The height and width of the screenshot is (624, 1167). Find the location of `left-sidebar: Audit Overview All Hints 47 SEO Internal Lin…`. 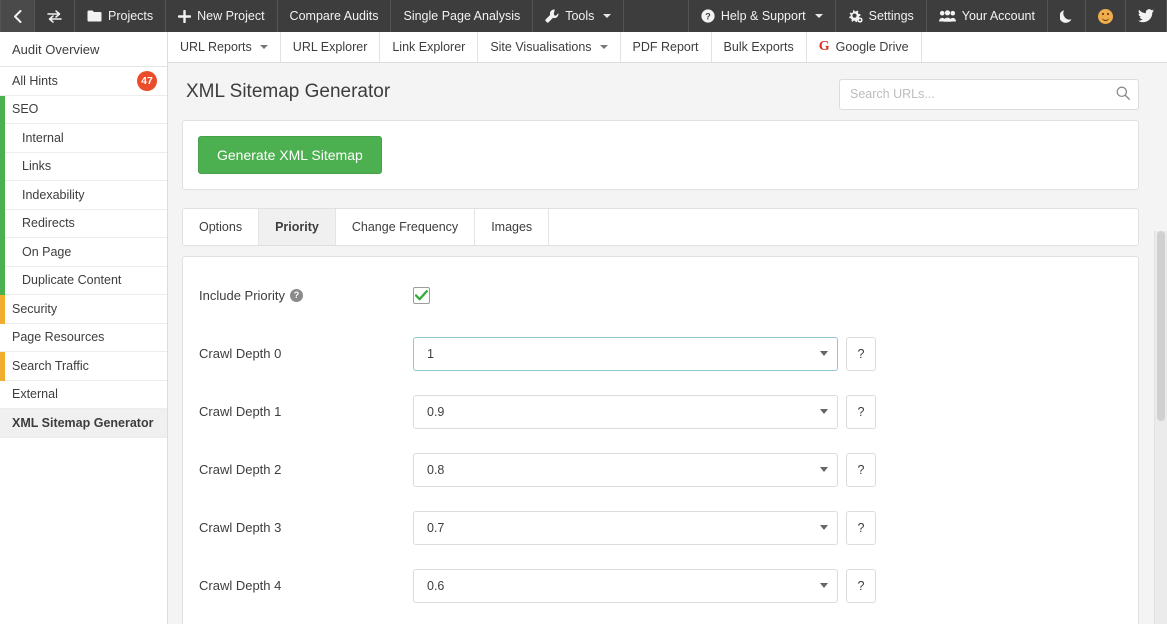

left-sidebar: Audit Overview All Hints 47 SEO Internal Lin… is located at coordinates (84, 328).